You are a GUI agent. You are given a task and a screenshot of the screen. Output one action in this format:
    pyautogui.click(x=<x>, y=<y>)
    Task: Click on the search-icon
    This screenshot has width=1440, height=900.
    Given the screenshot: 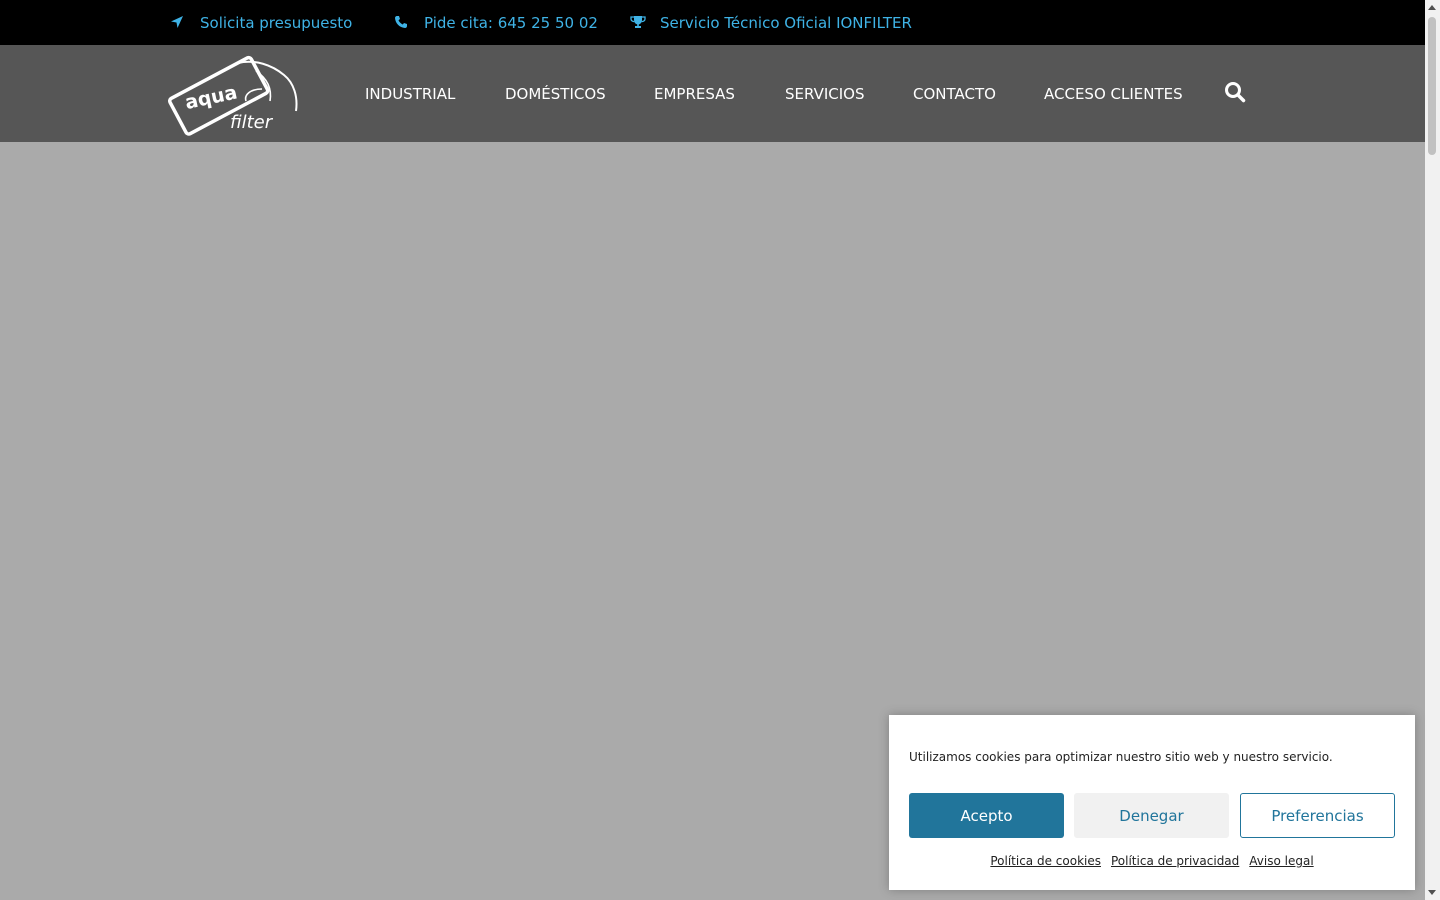 What is the action you would take?
    pyautogui.click(x=1235, y=92)
    